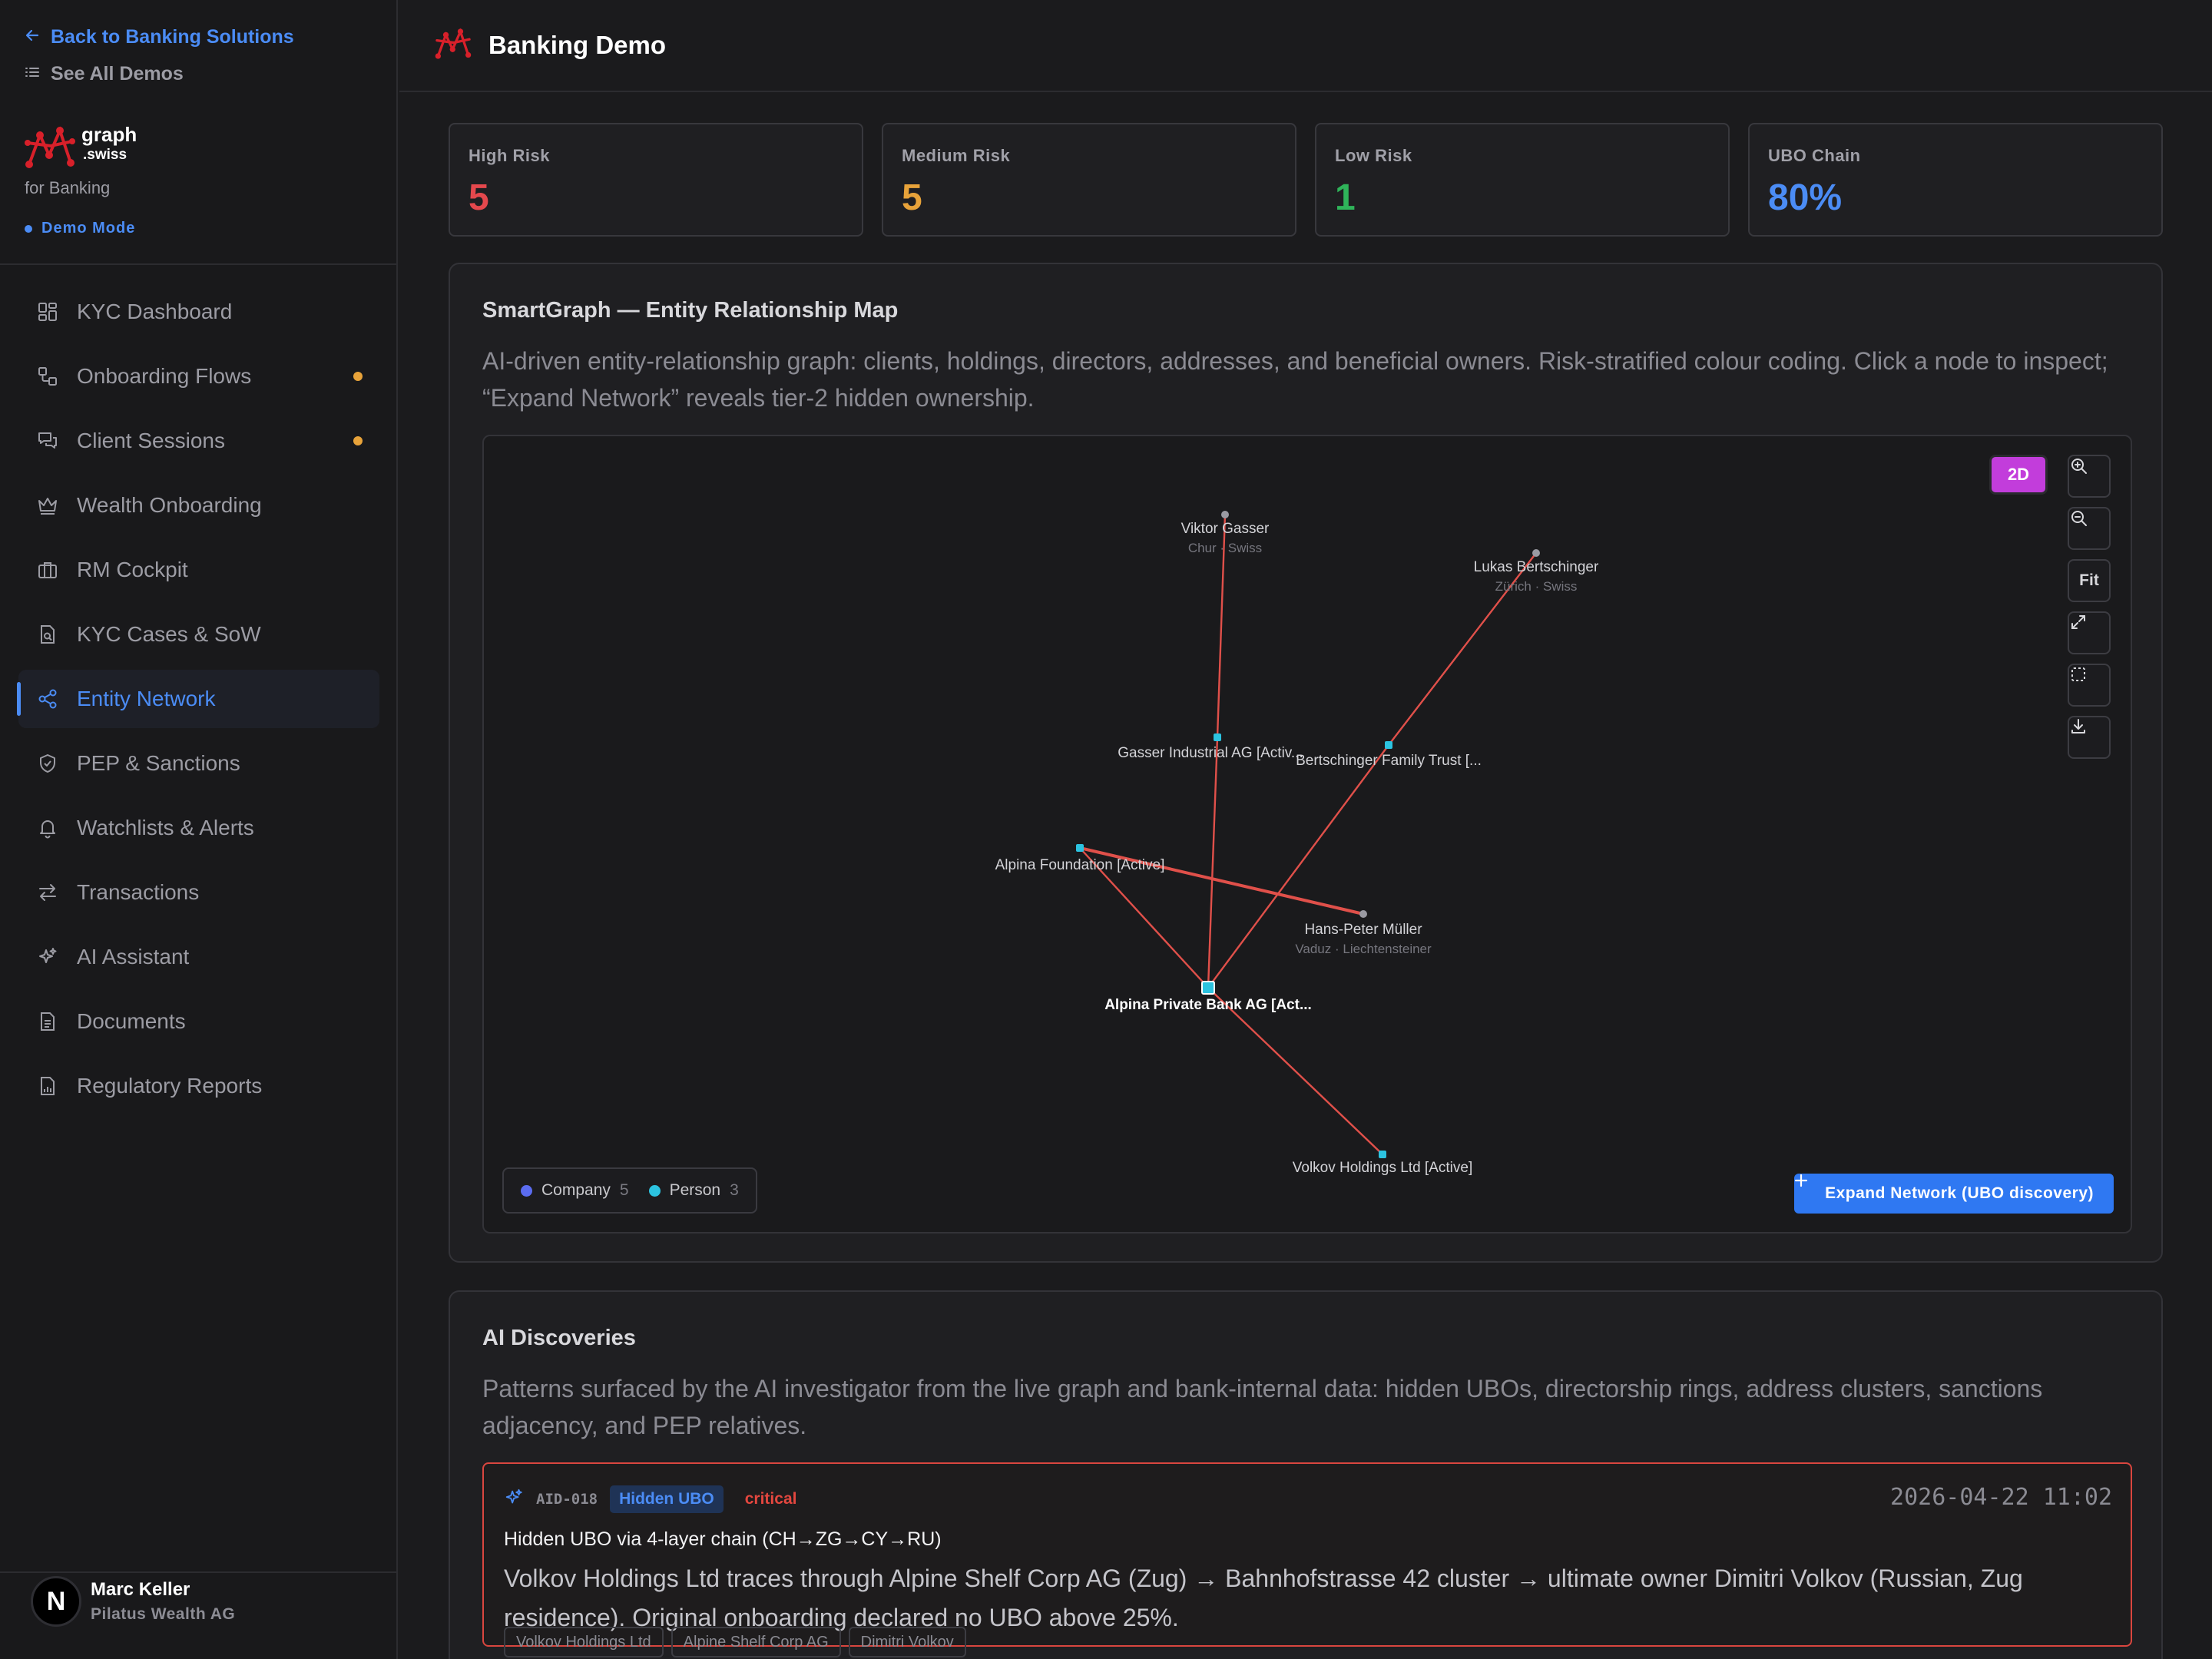 The image size is (2212, 1659). I want to click on sidebar-item-ai-assistant: AI Assistant, so click(198, 957).